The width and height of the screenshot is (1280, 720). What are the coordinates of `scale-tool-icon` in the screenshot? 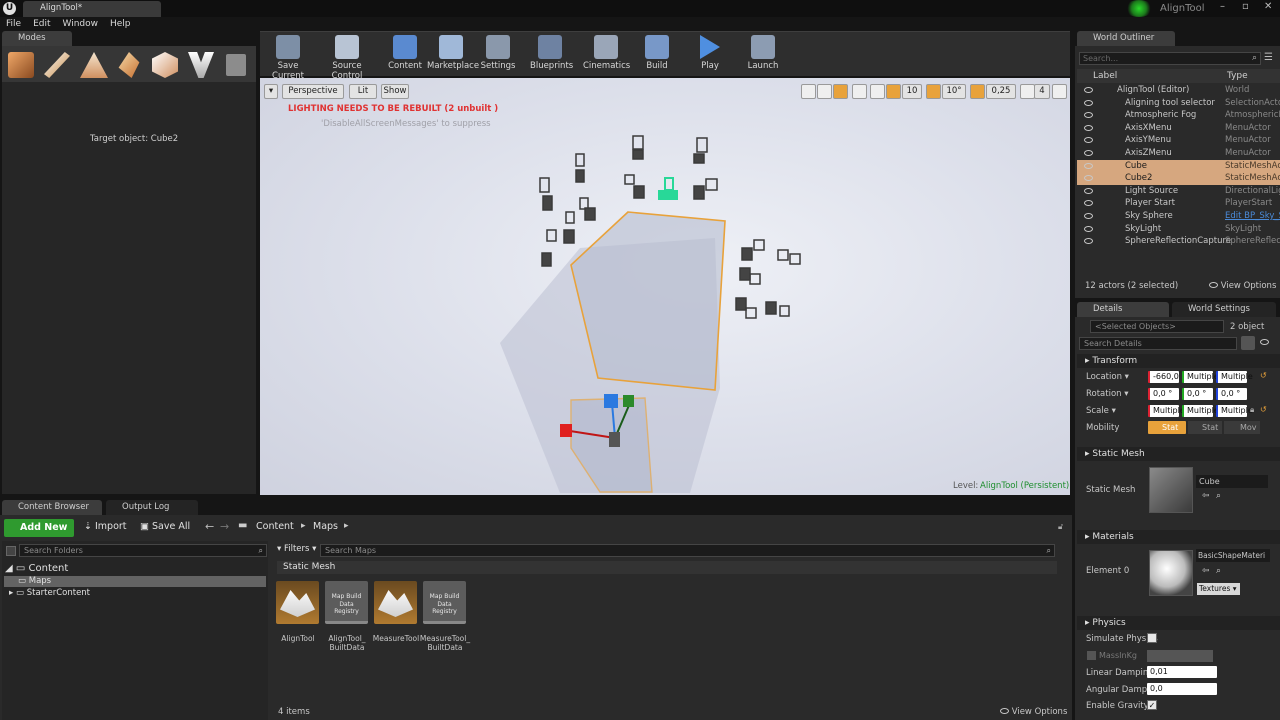 It's located at (840, 91).